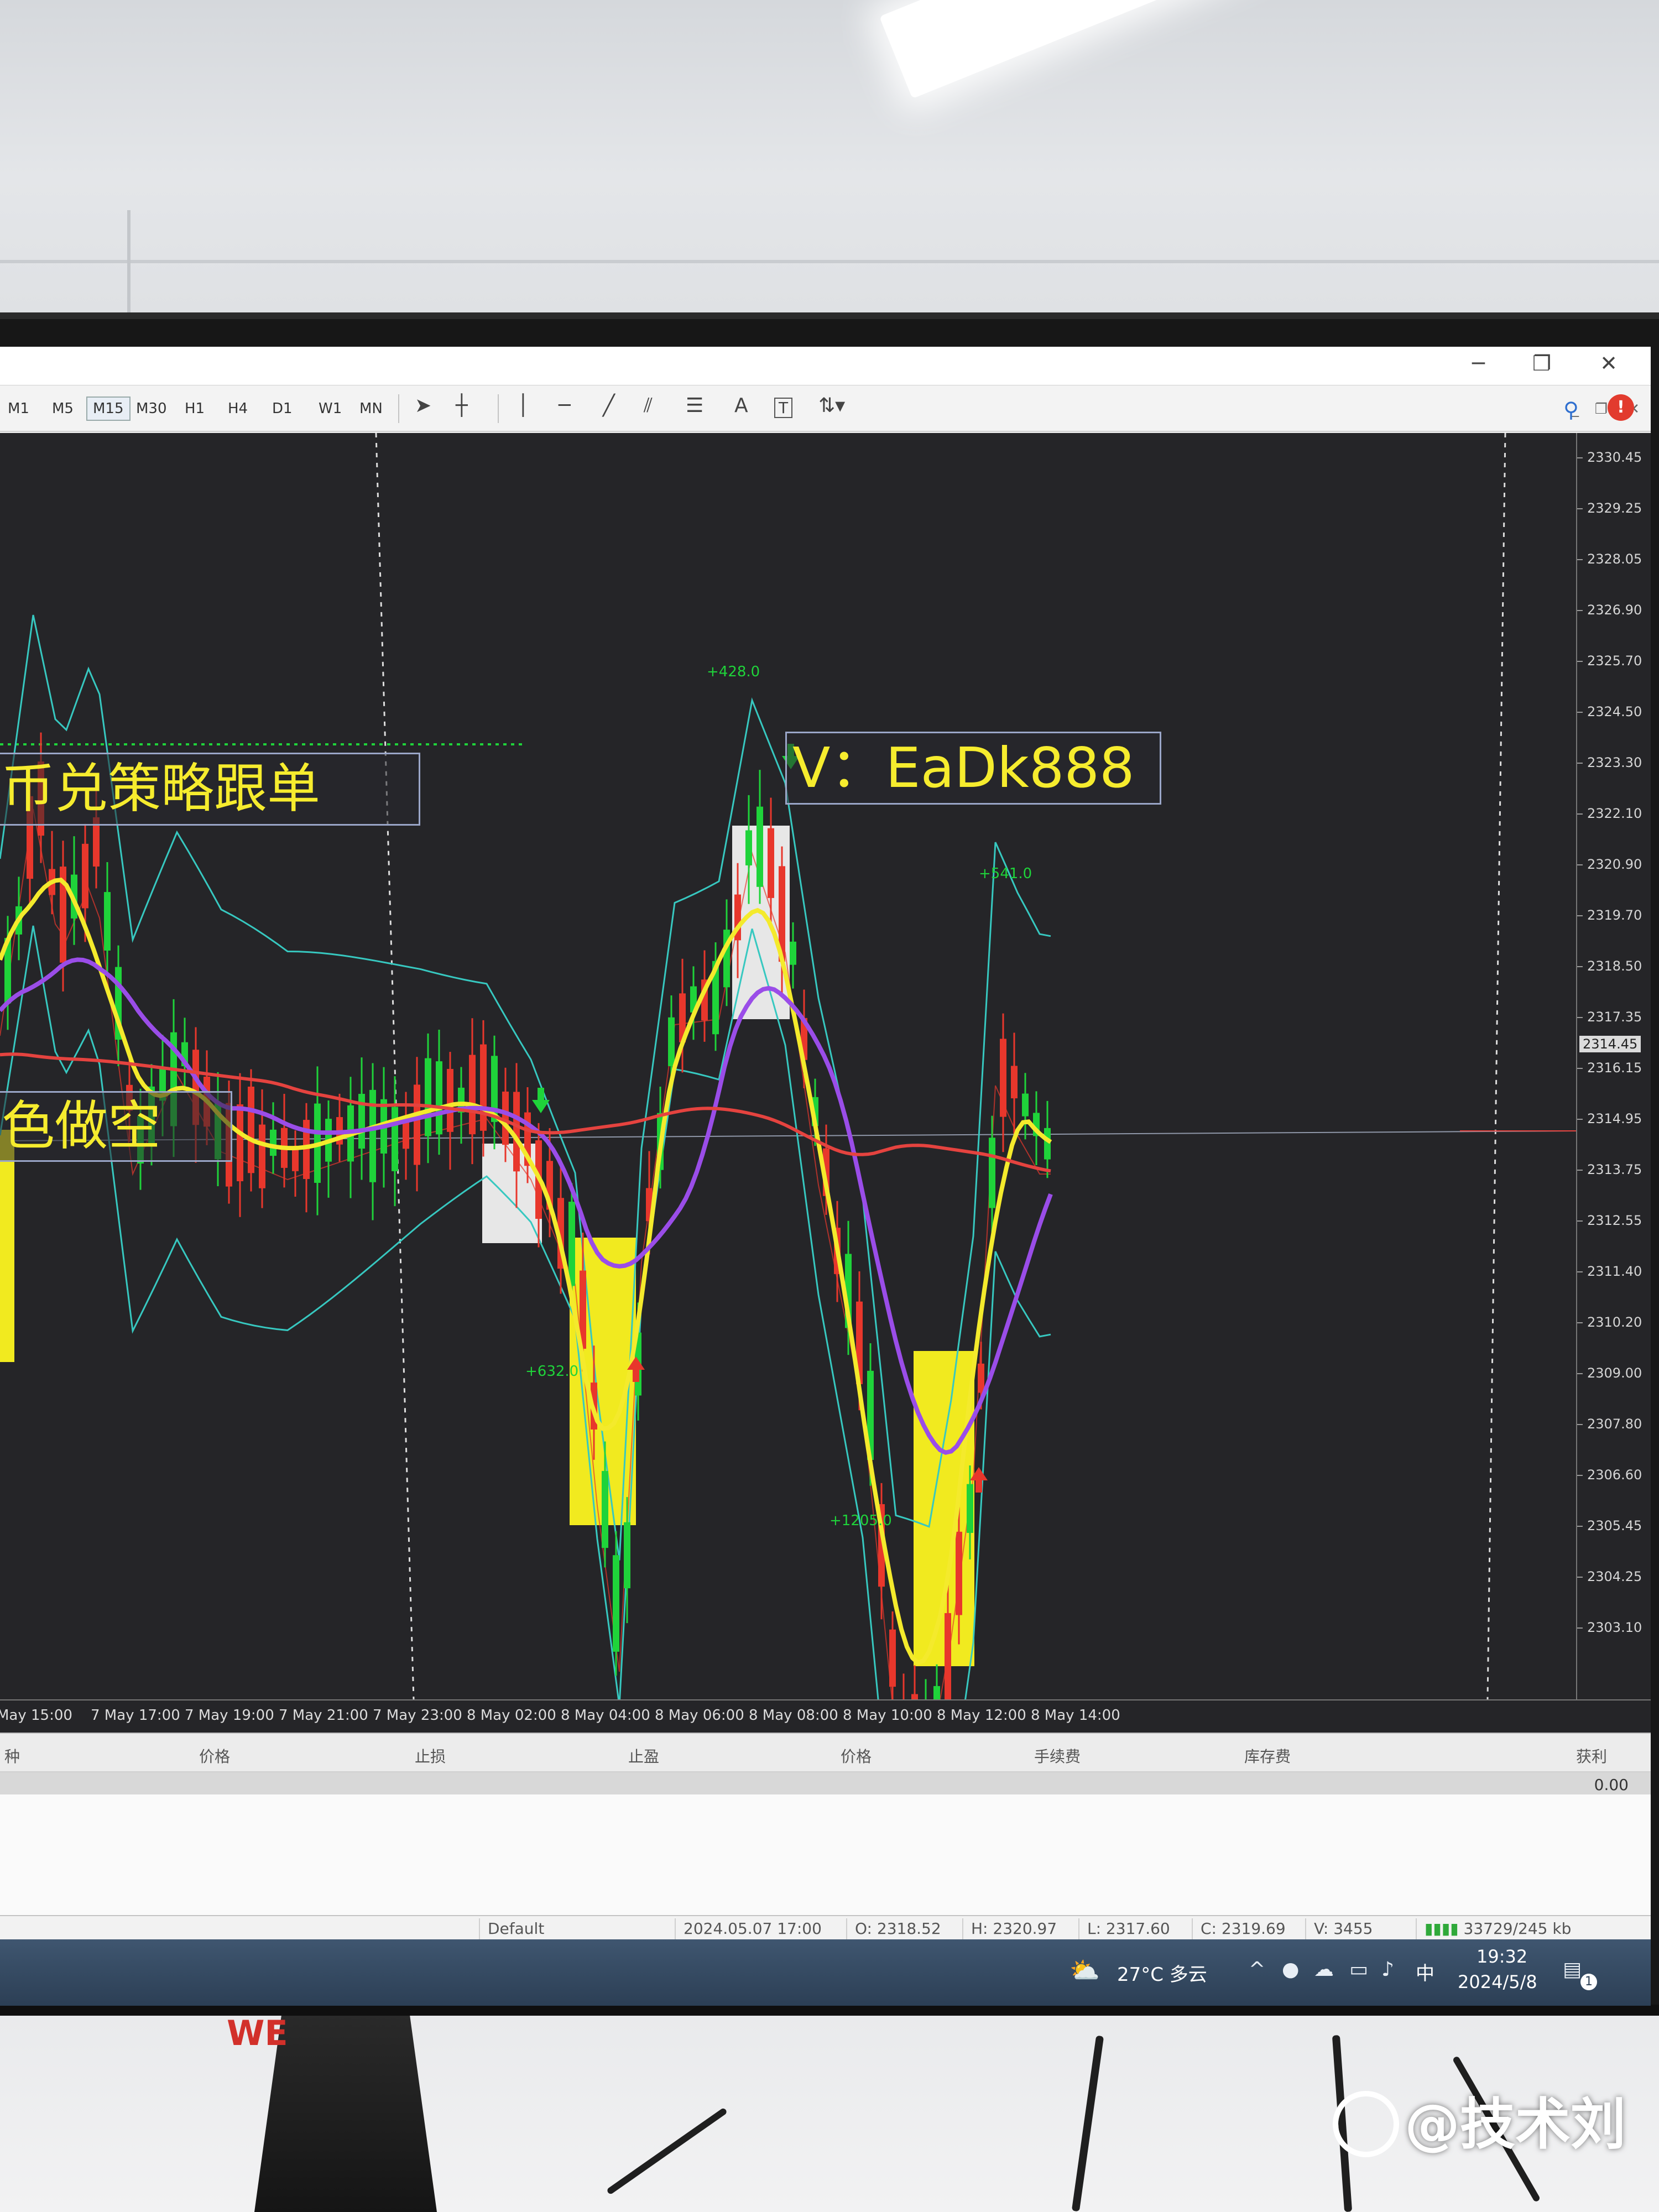 This screenshot has width=1659, height=2212. What do you see at coordinates (825, 366) in the screenshot?
I see `title-bar: ─ ❐ ✕` at bounding box center [825, 366].